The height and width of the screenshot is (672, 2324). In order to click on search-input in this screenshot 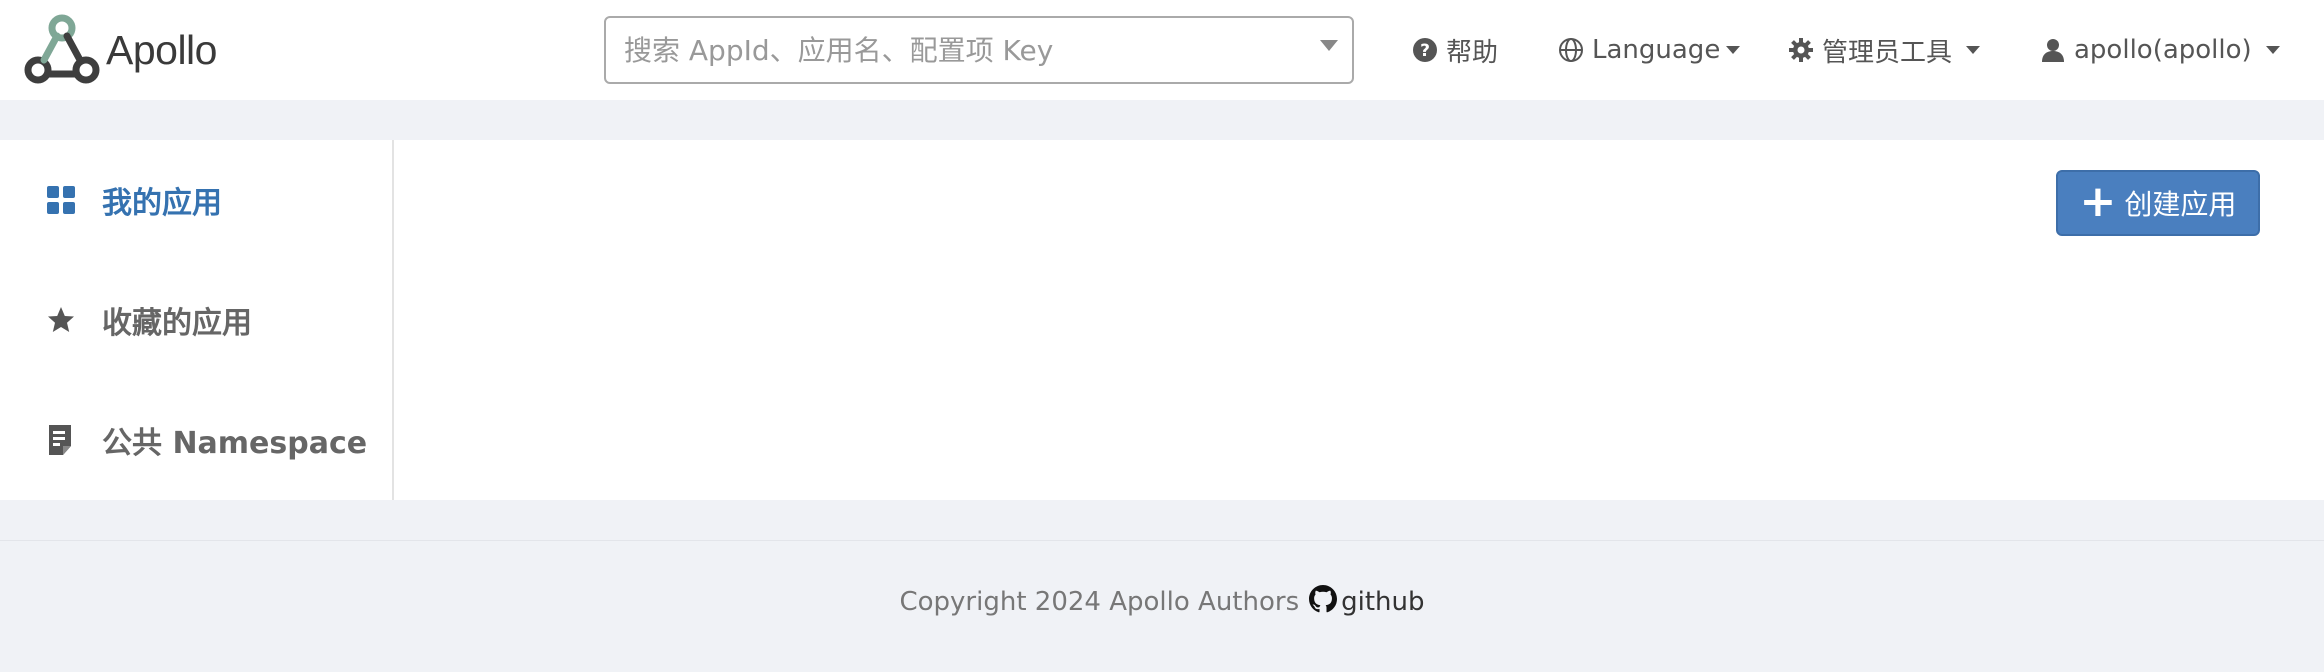, I will do `click(962, 50)`.